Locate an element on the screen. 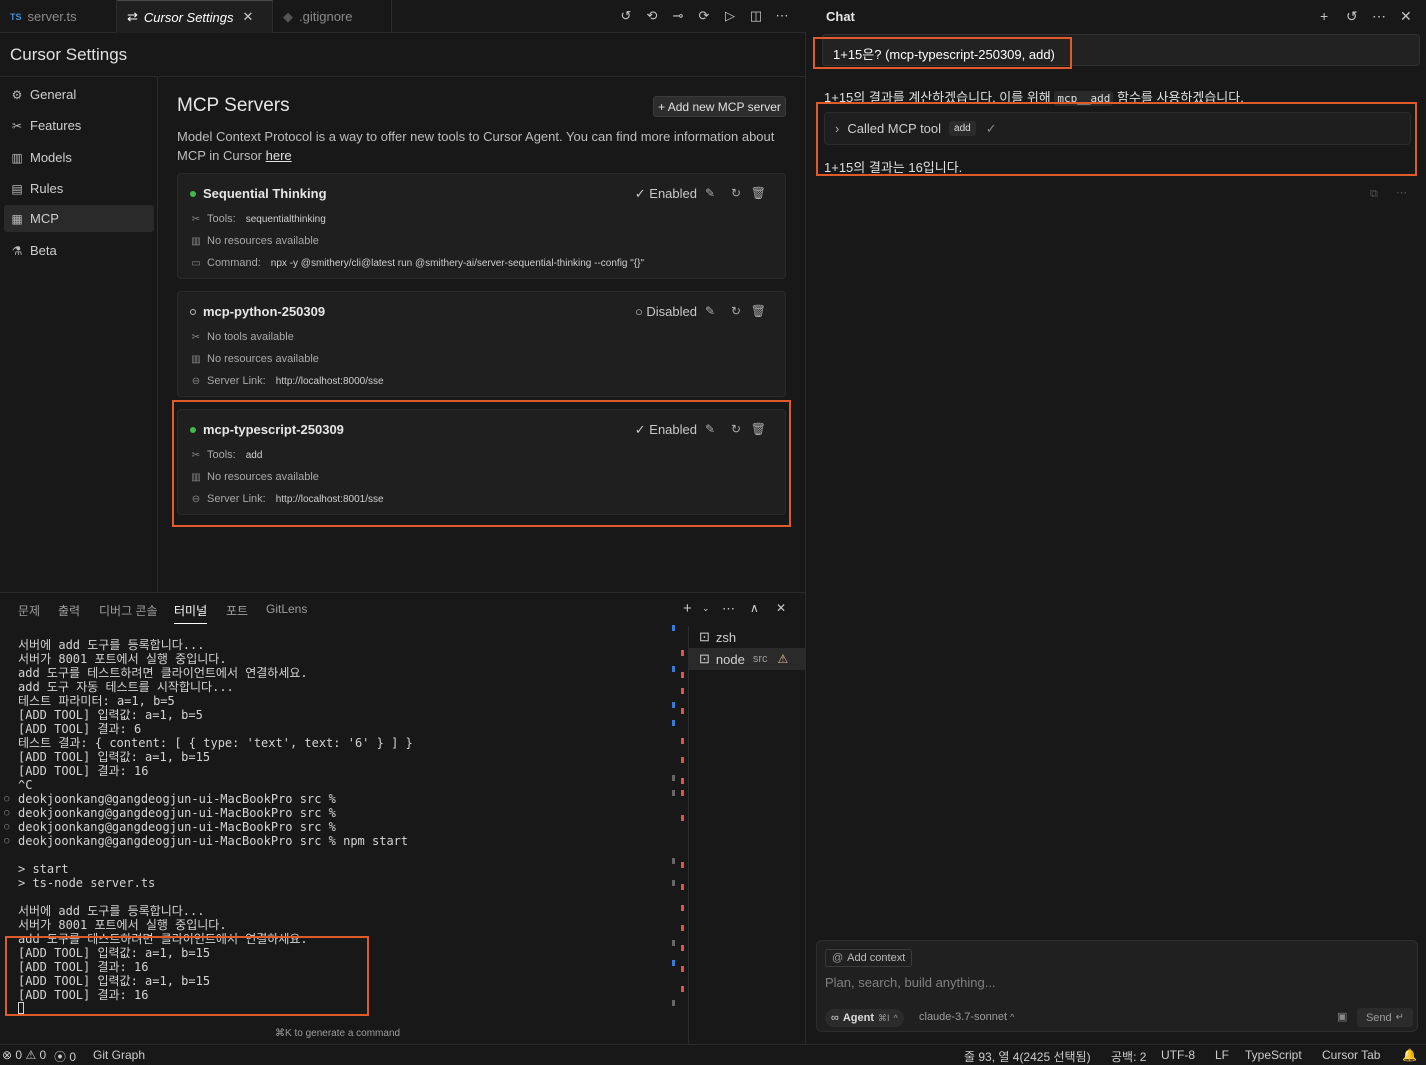  tools-value: sequentialthinking is located at coordinates (285, 219).